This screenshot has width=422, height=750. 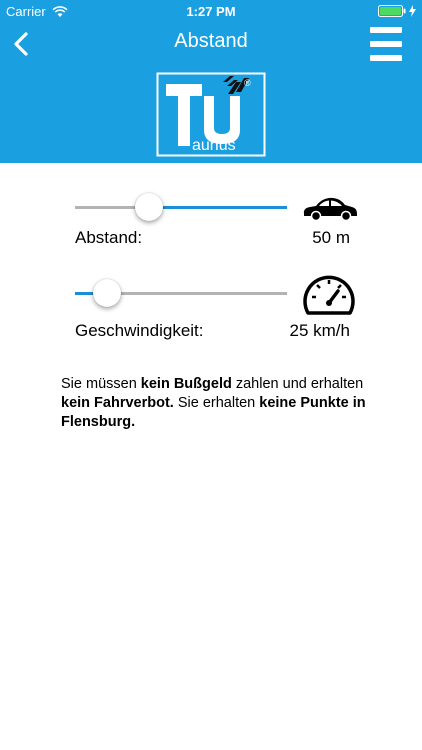 I want to click on distance-slider, so click(x=181, y=207).